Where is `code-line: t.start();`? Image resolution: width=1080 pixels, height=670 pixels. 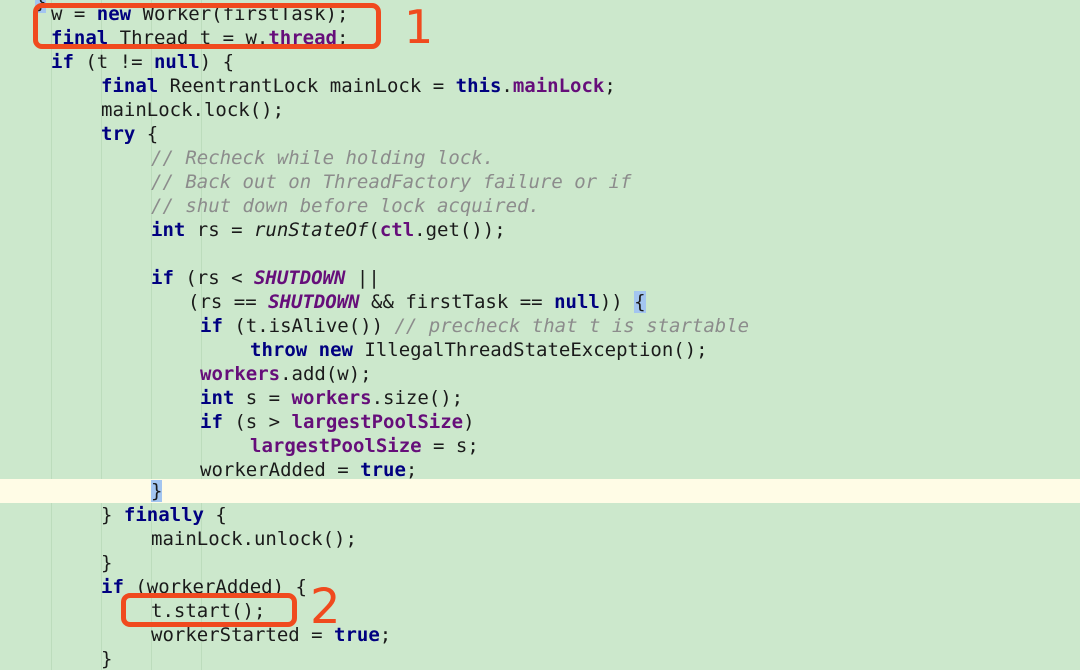
code-line: t.start(); is located at coordinates (208, 611).